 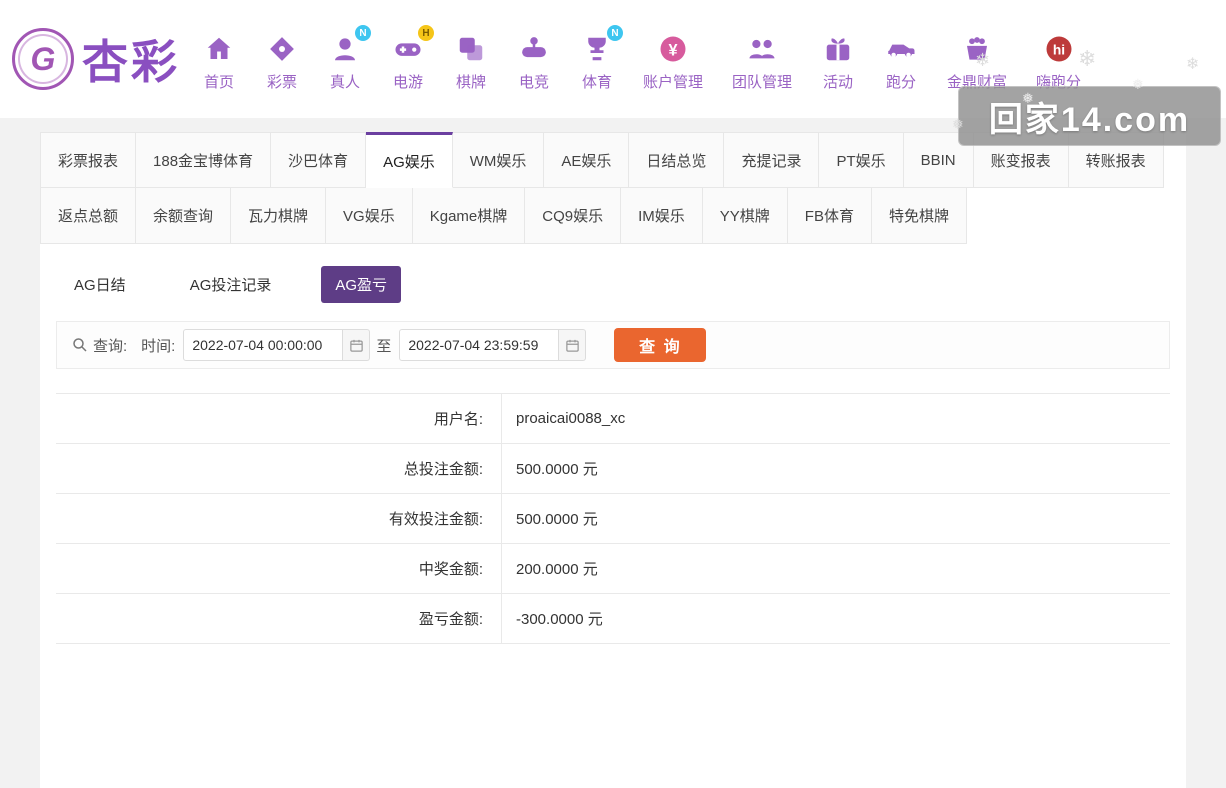 I want to click on account-icon: ¥, so click(x=673, y=49).